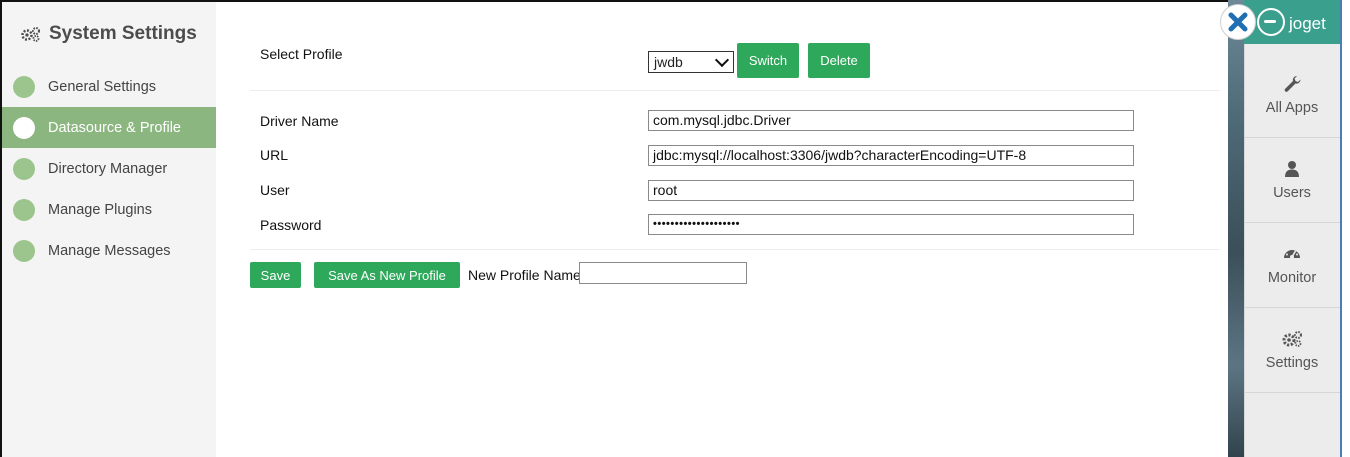  Describe the element at coordinates (1292, 95) in the screenshot. I see `dock-item-all-apps: All Apps` at that location.